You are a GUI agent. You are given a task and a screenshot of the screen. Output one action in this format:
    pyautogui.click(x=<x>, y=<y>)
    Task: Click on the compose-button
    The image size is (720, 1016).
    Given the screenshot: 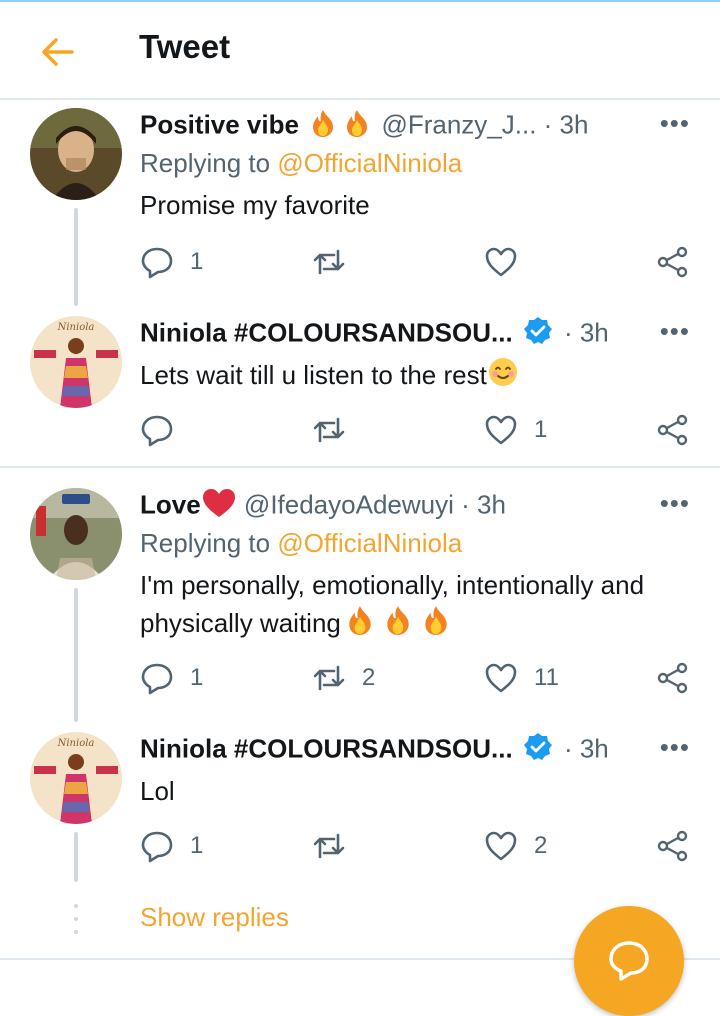 What is the action you would take?
    pyautogui.click(x=629, y=961)
    